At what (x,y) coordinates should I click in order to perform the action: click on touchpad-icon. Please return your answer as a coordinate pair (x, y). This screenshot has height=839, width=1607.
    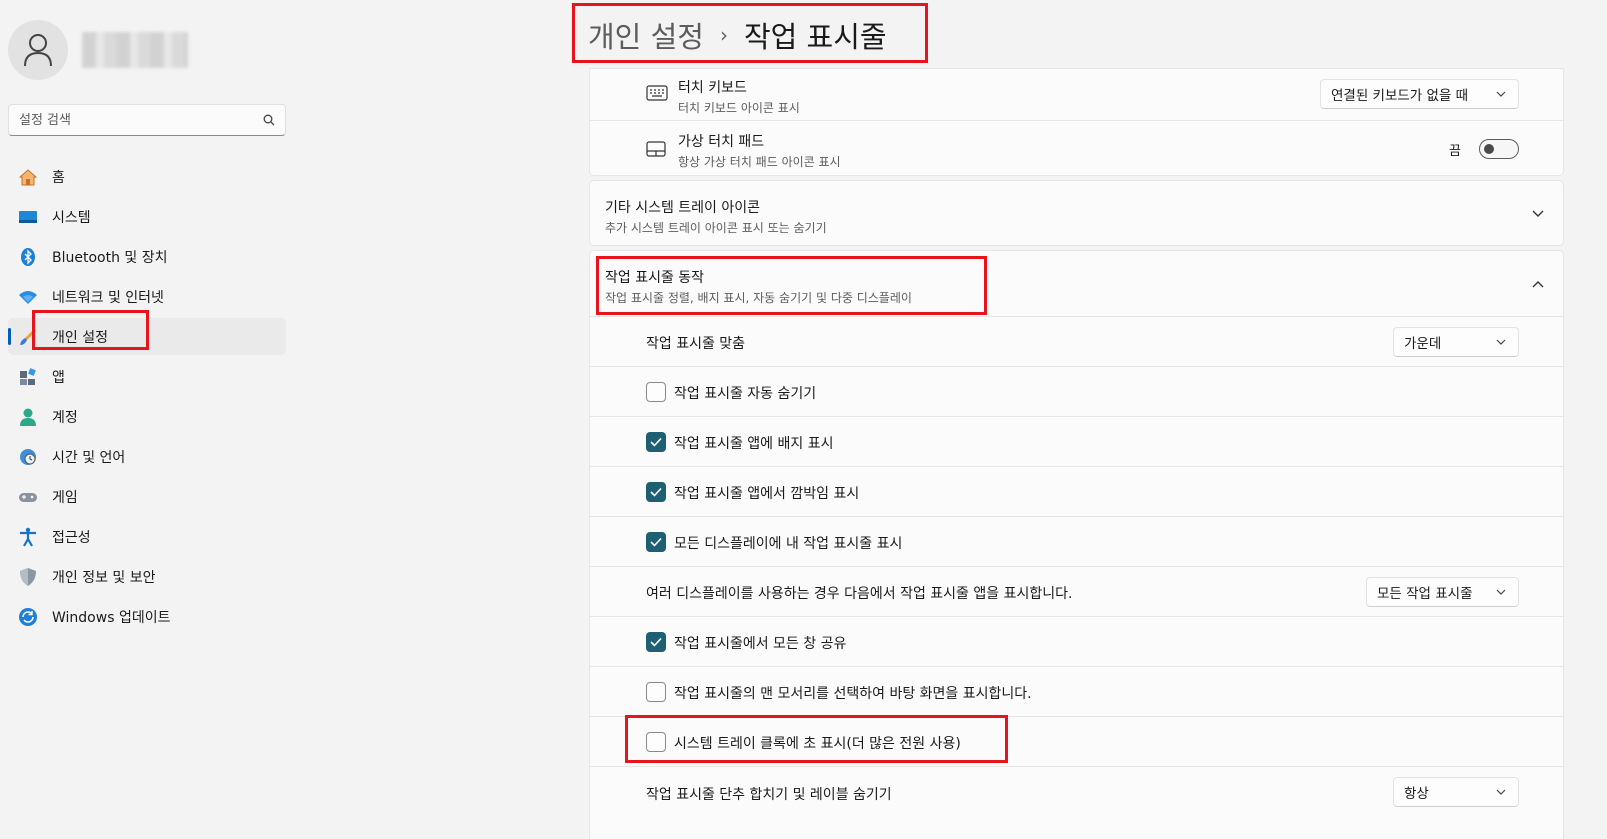
    Looking at the image, I should click on (656, 151).